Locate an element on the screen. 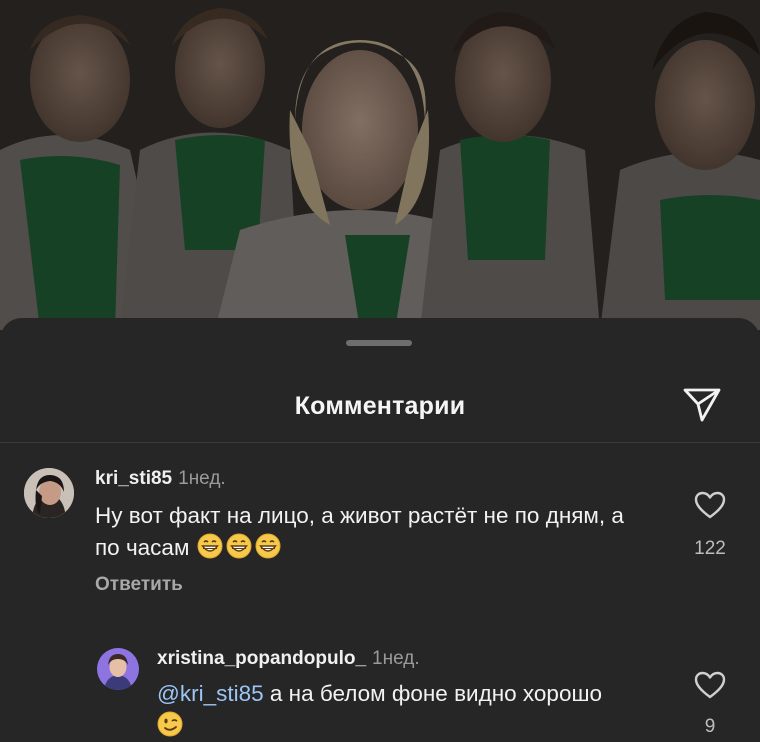 The image size is (760, 742). comment-meta: xristina_popandopulo_ 1нед. is located at coordinates (288, 659).